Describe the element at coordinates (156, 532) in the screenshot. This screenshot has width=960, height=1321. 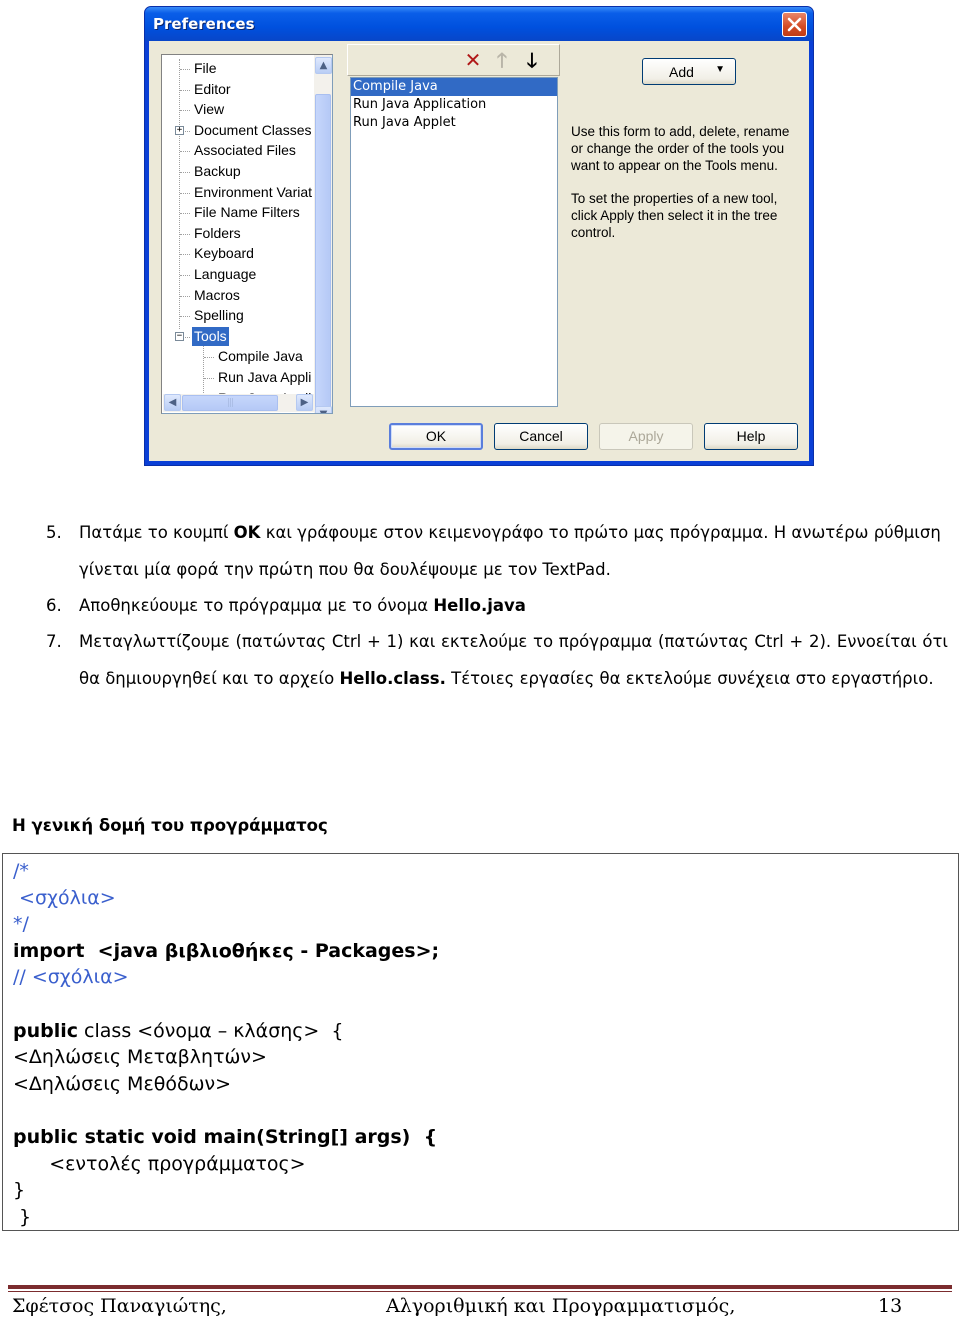
I see `text-run: Πατάμε το κουμπί` at that location.